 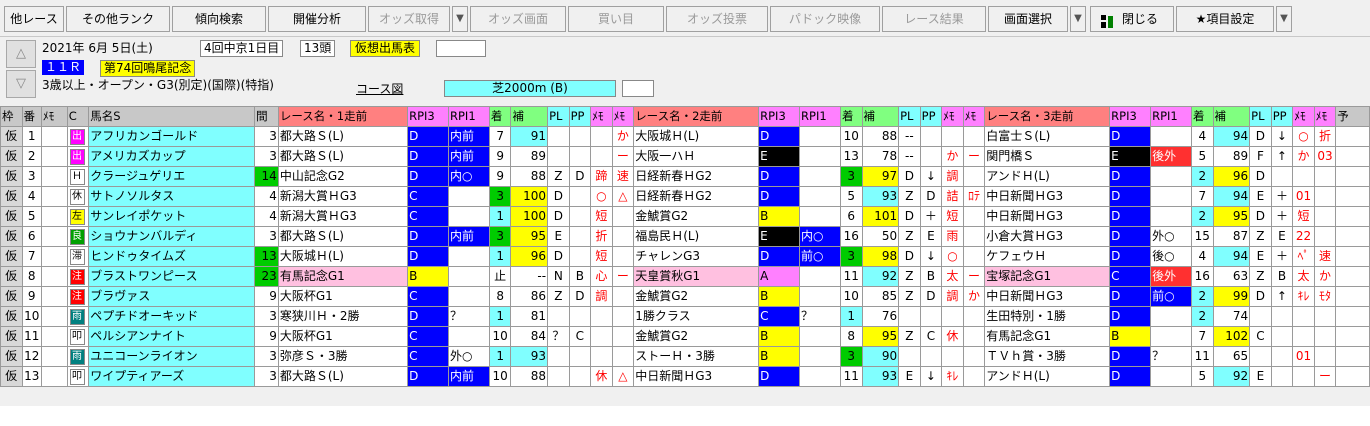 I want to click on race2-name-cell: 中日新聞ＨG3, so click(x=696, y=376).